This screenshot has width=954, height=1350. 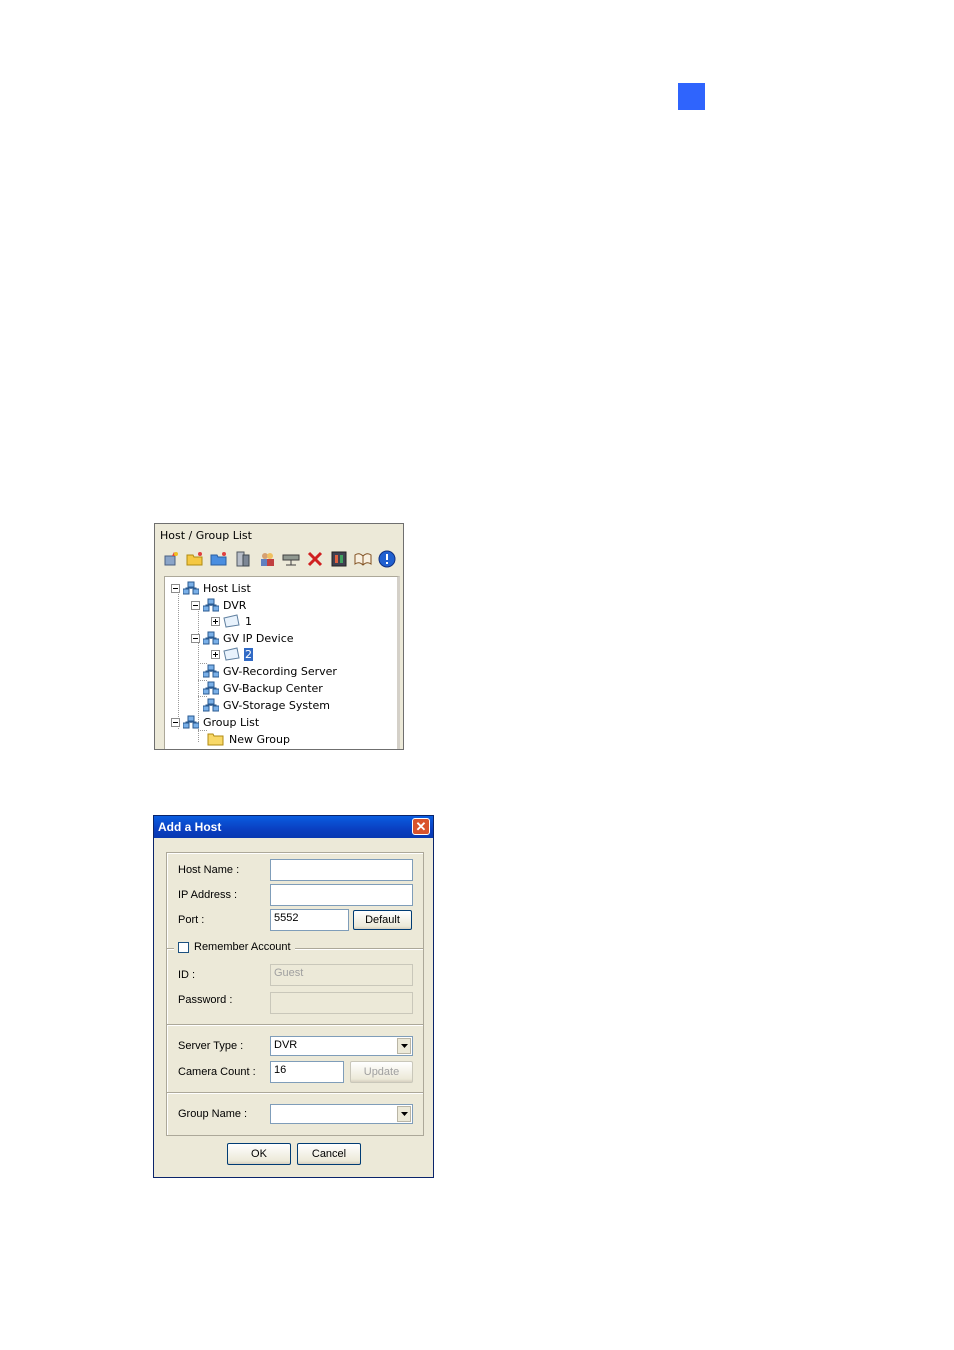 I want to click on tree-node-gv-recording-server: GV-Recording Server, so click(x=270, y=671).